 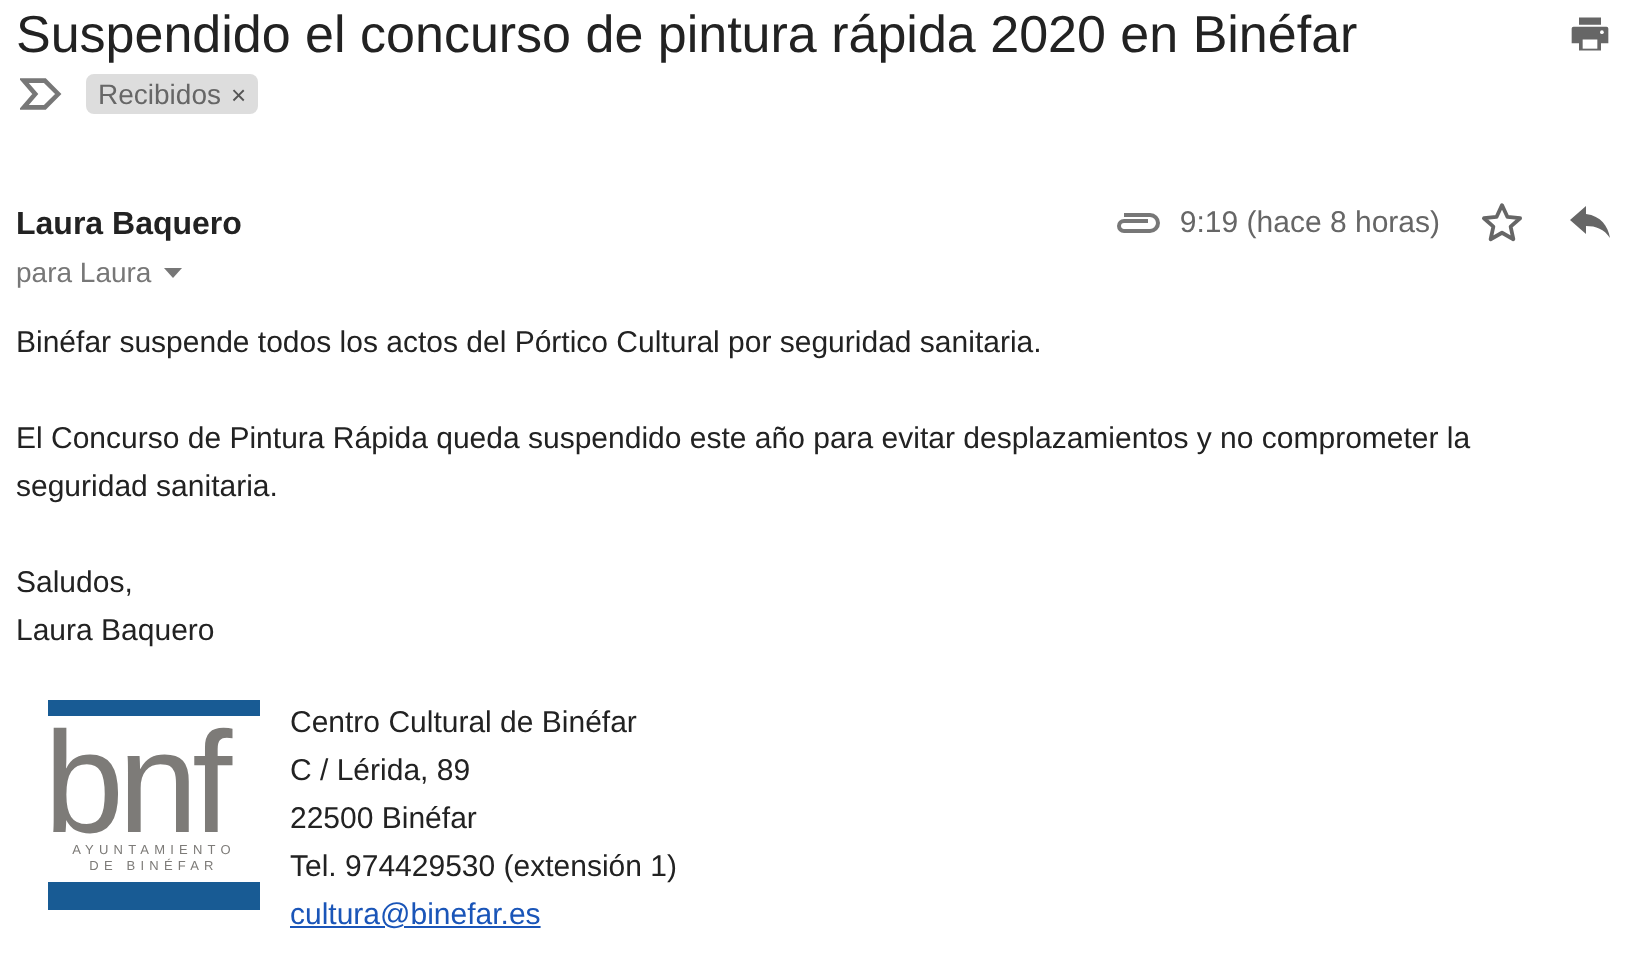 I want to click on label-chip: Recibidos ×, so click(x=172, y=94).